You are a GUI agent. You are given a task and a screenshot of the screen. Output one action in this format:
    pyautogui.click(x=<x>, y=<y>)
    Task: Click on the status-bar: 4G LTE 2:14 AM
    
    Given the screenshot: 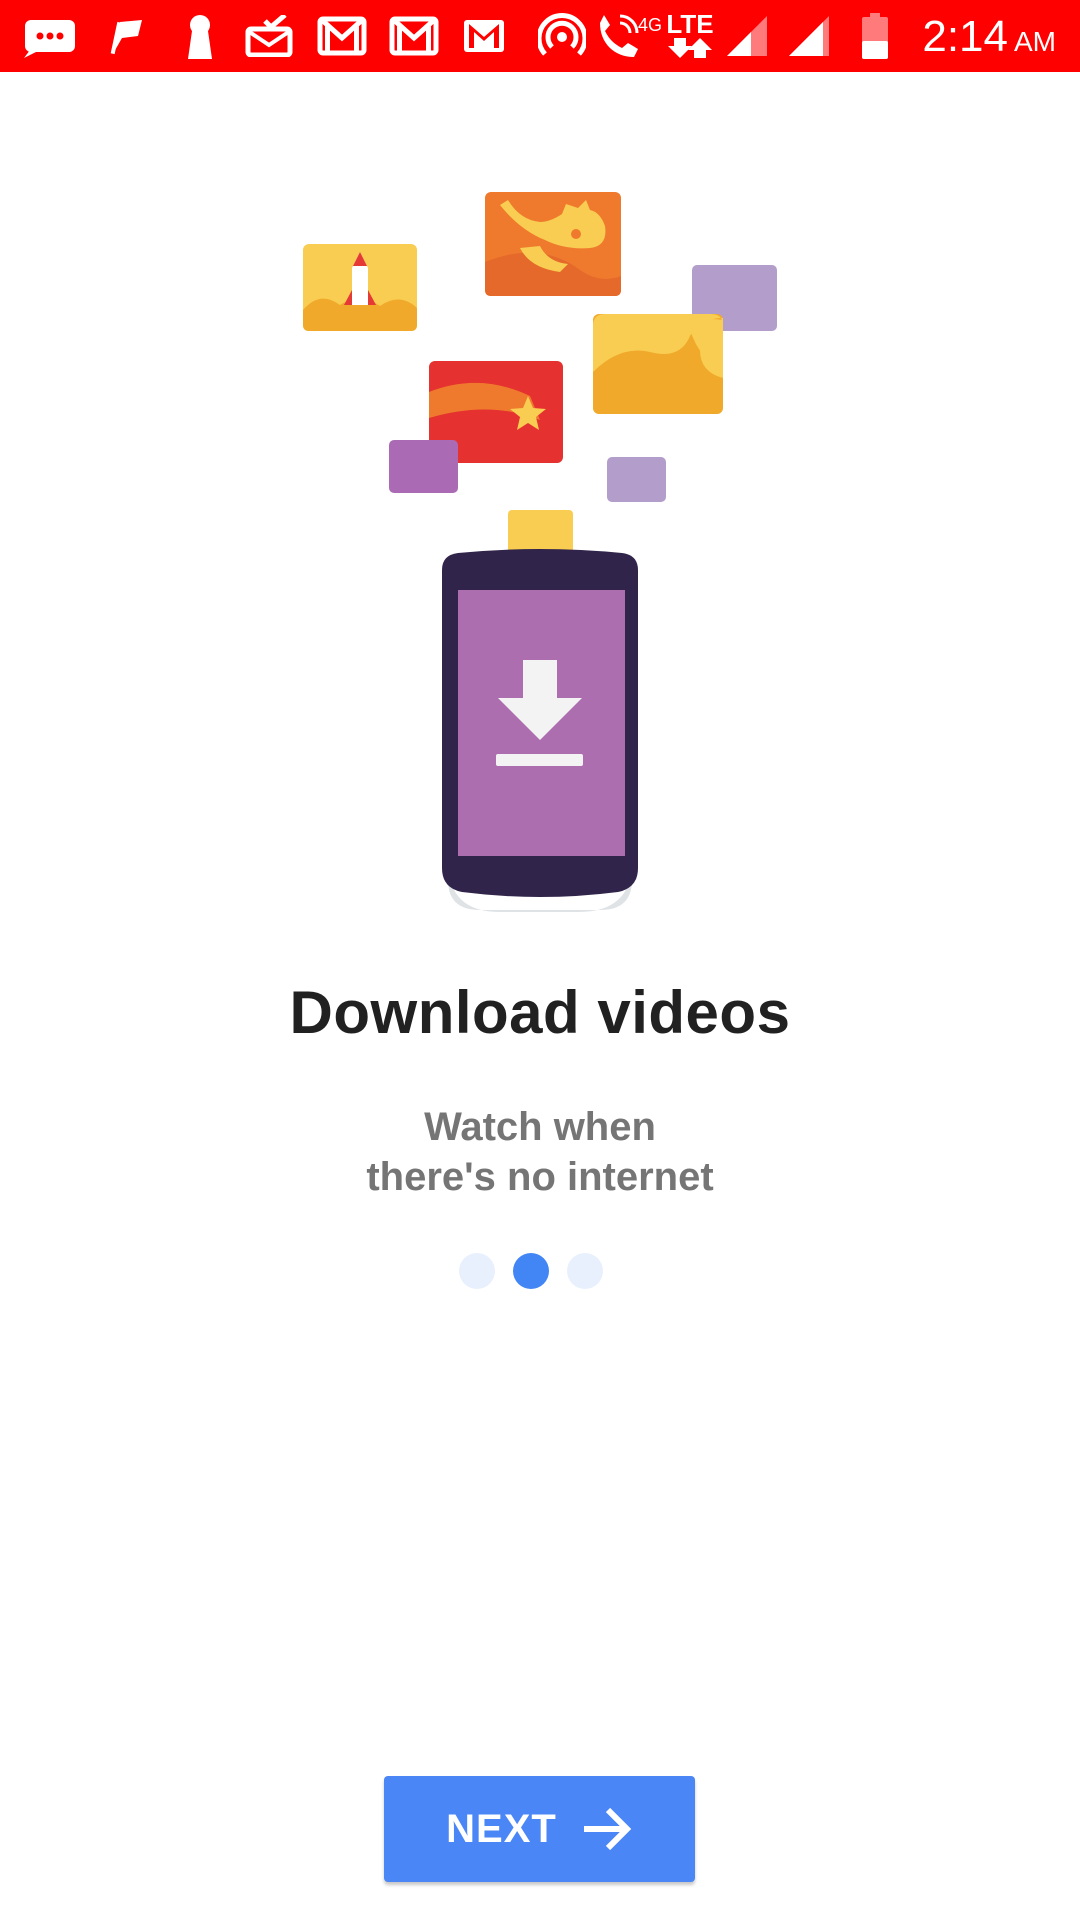 What is the action you would take?
    pyautogui.click(x=540, y=36)
    